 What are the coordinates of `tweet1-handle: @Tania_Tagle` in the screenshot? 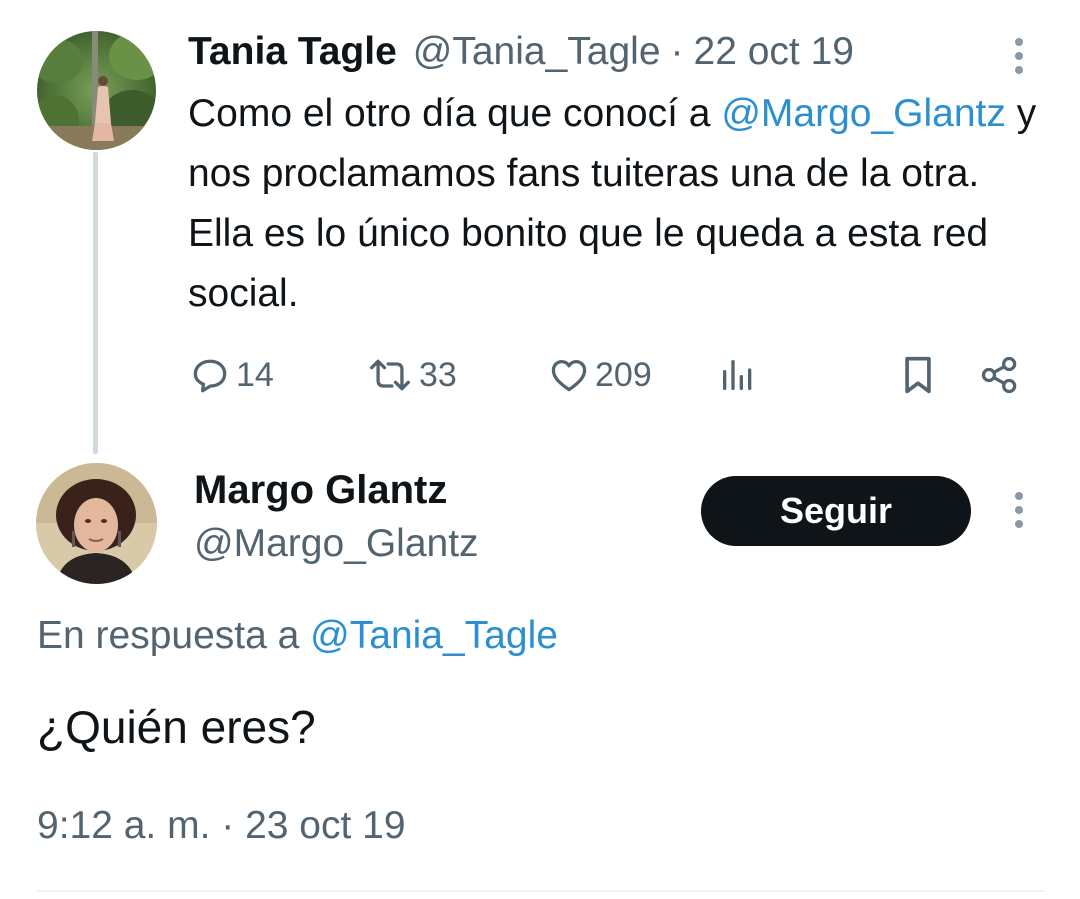 It's located at (537, 52).